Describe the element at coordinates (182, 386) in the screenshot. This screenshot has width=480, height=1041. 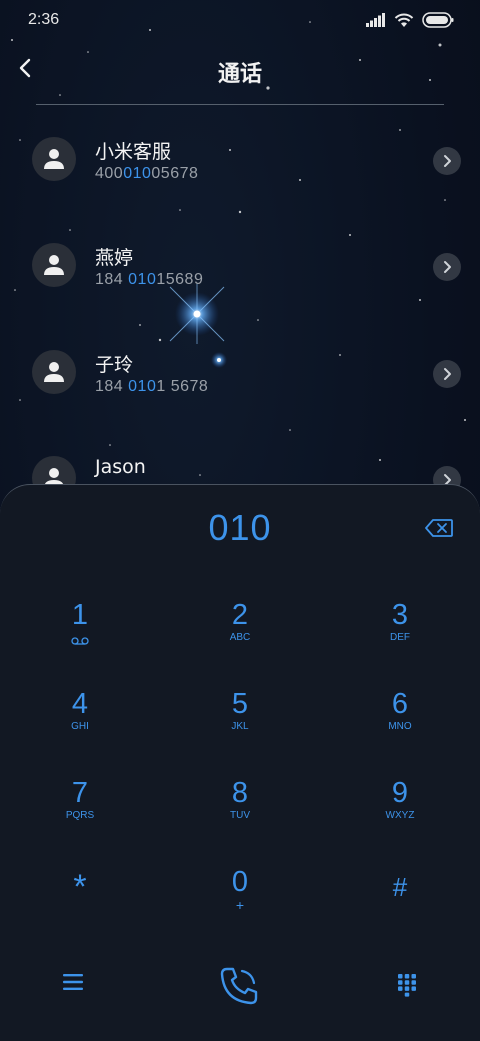
I see `number-suffix: 1 5678` at that location.